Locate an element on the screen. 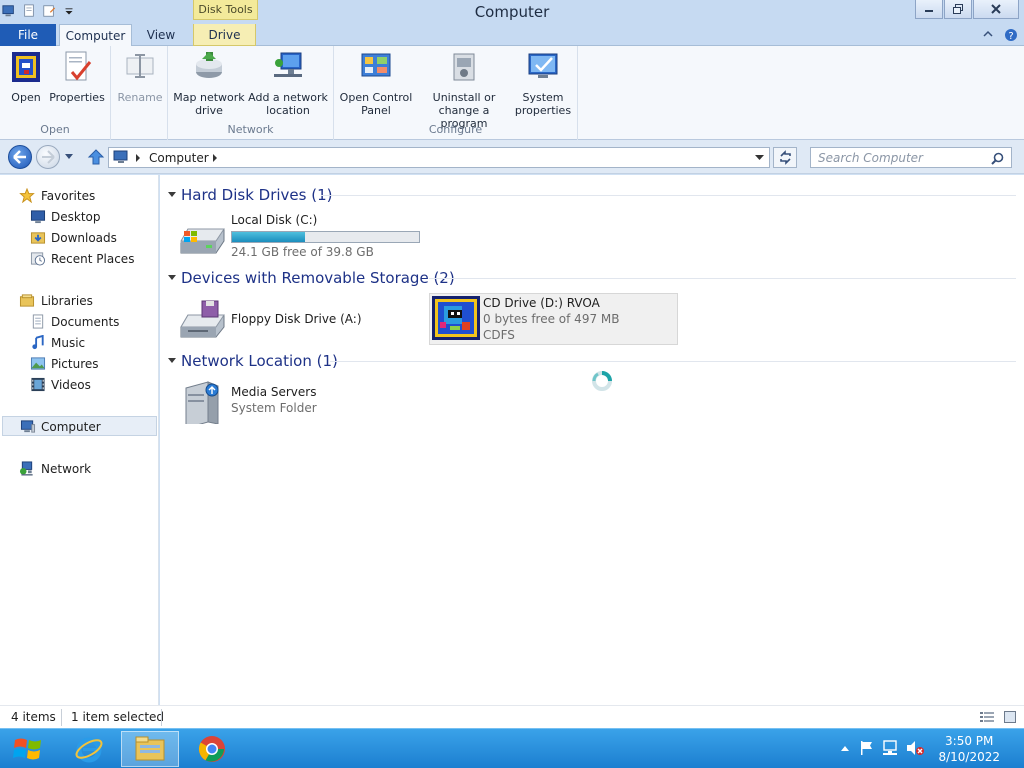  group-header-hard-disk: Hard Disk Drives (1) is located at coordinates (588, 195).